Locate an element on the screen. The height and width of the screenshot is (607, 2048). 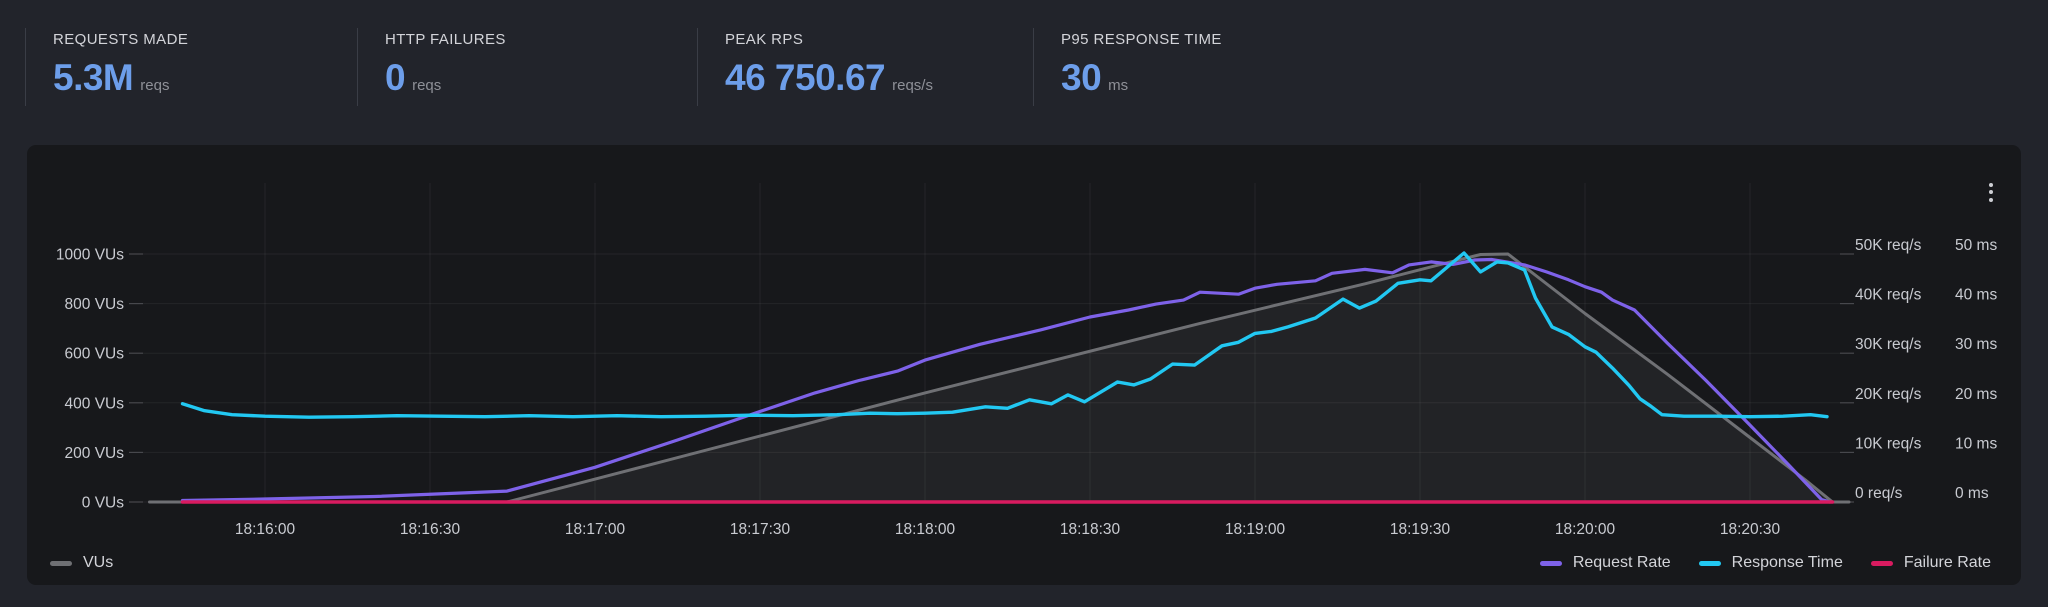
x-axis-tick-label: 18:17:00 is located at coordinates (595, 529).